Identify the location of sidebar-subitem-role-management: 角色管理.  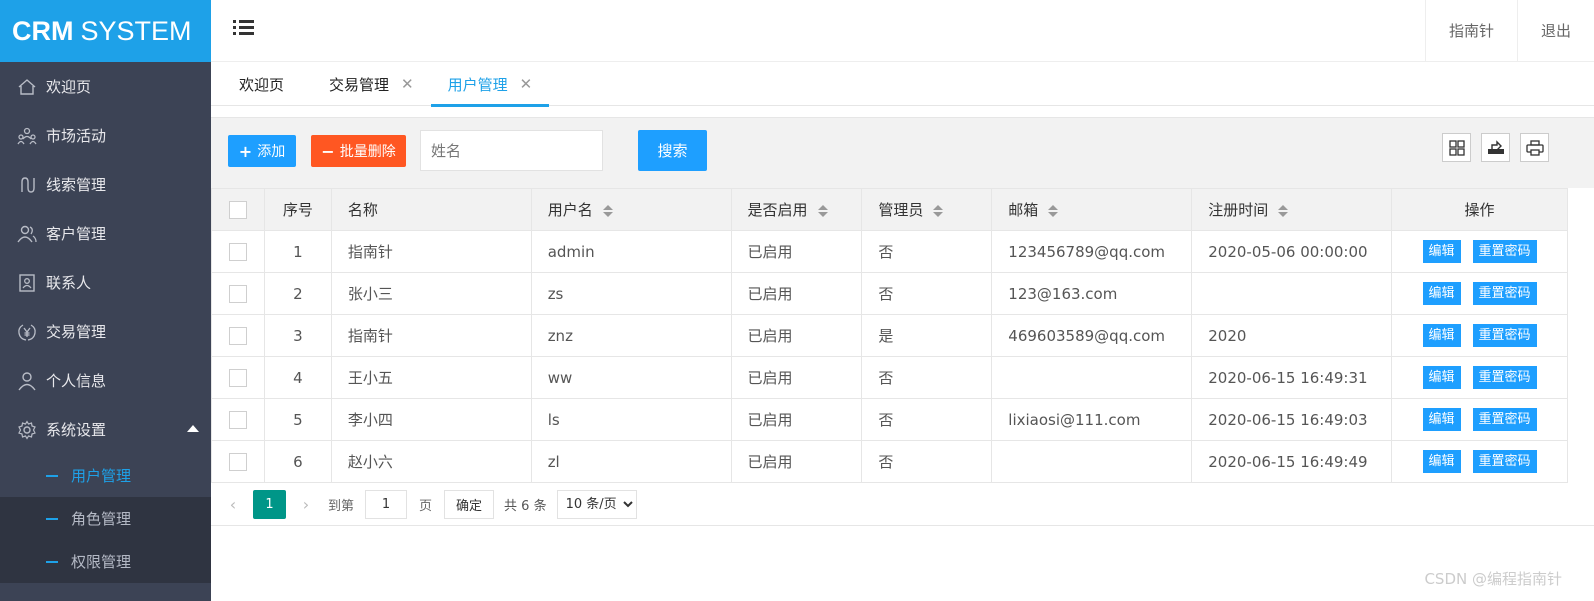
(105, 518).